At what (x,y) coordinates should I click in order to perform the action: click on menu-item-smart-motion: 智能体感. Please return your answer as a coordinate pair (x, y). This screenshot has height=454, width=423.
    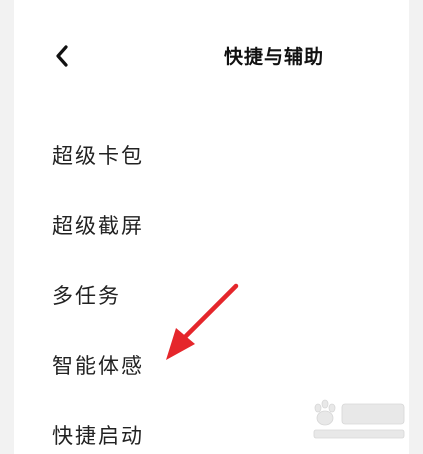
    Looking at the image, I should click on (211, 365).